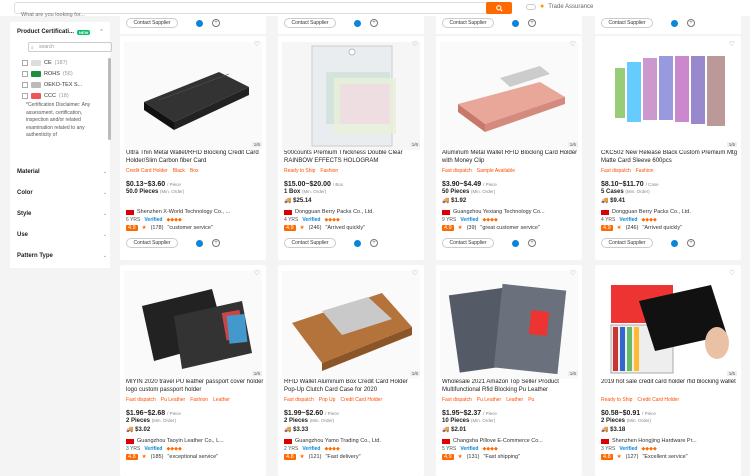 The height and width of the screenshot is (476, 750). Describe the element at coordinates (44, 63) in the screenshot. I see `cert-option-ce: CE (187)` at that location.